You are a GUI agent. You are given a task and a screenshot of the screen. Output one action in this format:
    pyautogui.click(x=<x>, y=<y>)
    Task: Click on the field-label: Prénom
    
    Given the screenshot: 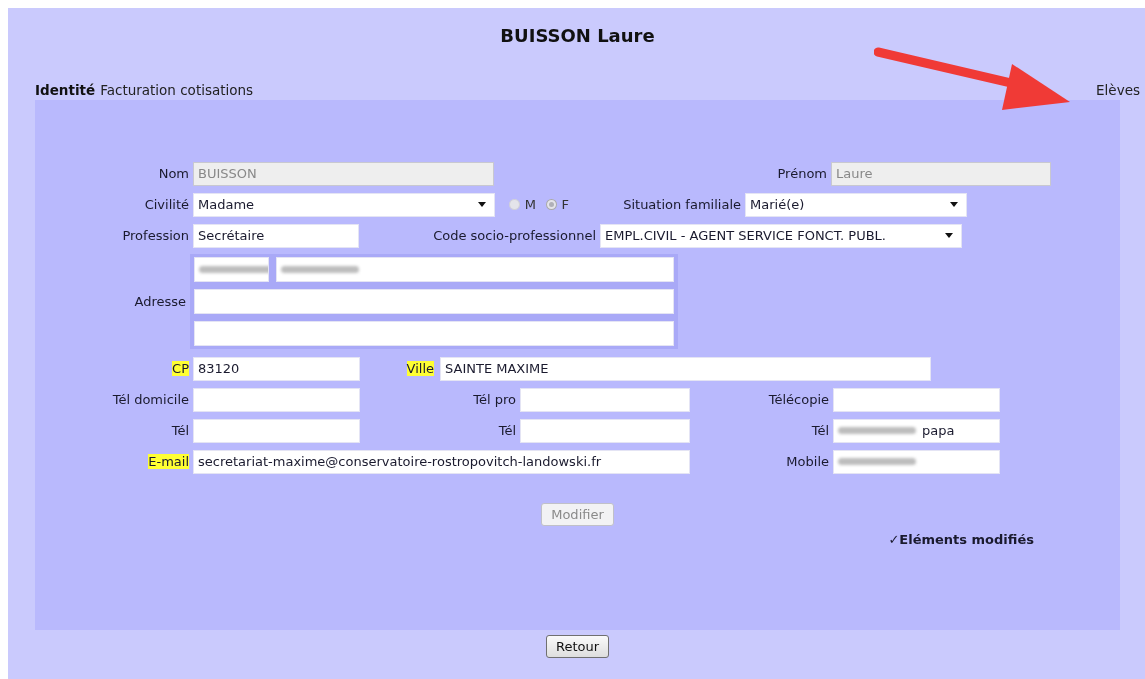 What is the action you would take?
    pyautogui.click(x=802, y=173)
    